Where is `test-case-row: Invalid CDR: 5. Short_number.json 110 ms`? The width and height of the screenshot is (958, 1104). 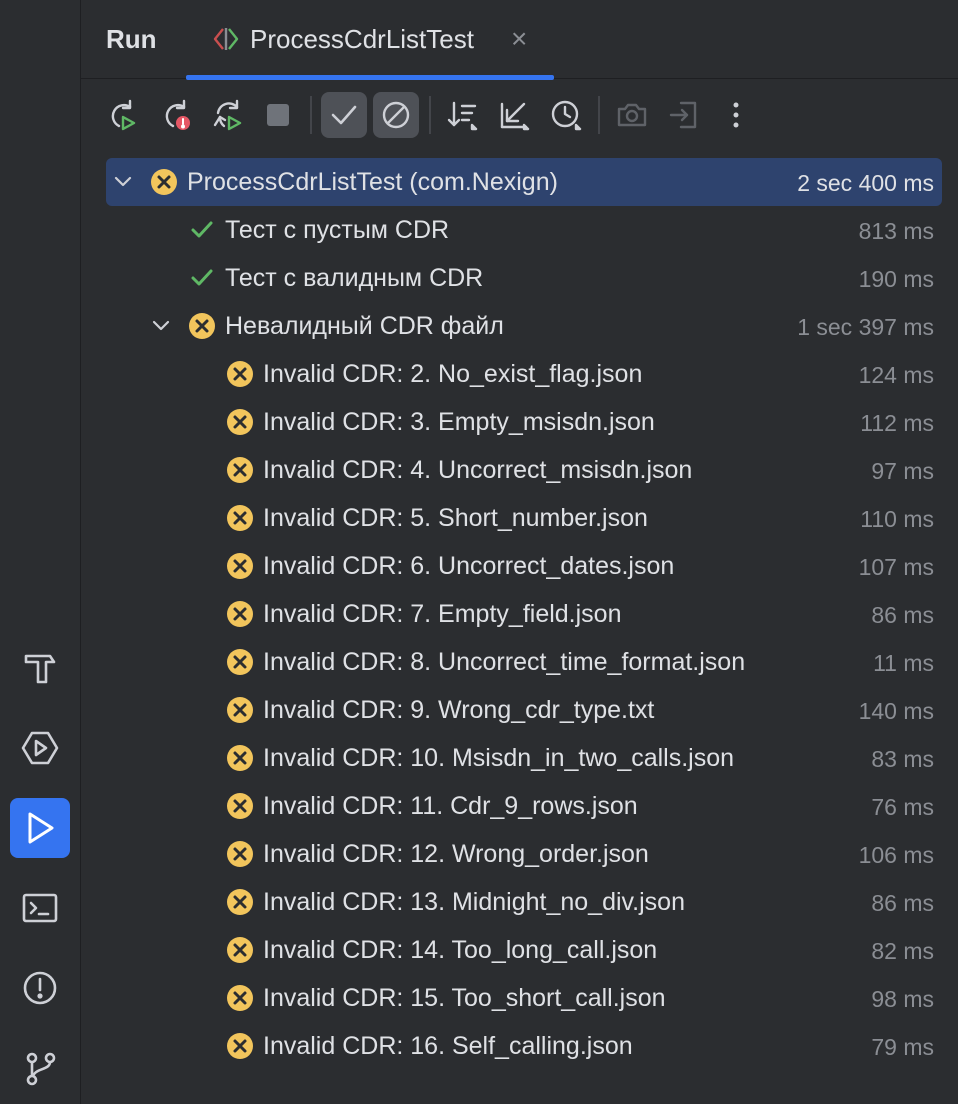
test-case-row: Invalid CDR: 5. Short_number.json 110 ms is located at coordinates (524, 518).